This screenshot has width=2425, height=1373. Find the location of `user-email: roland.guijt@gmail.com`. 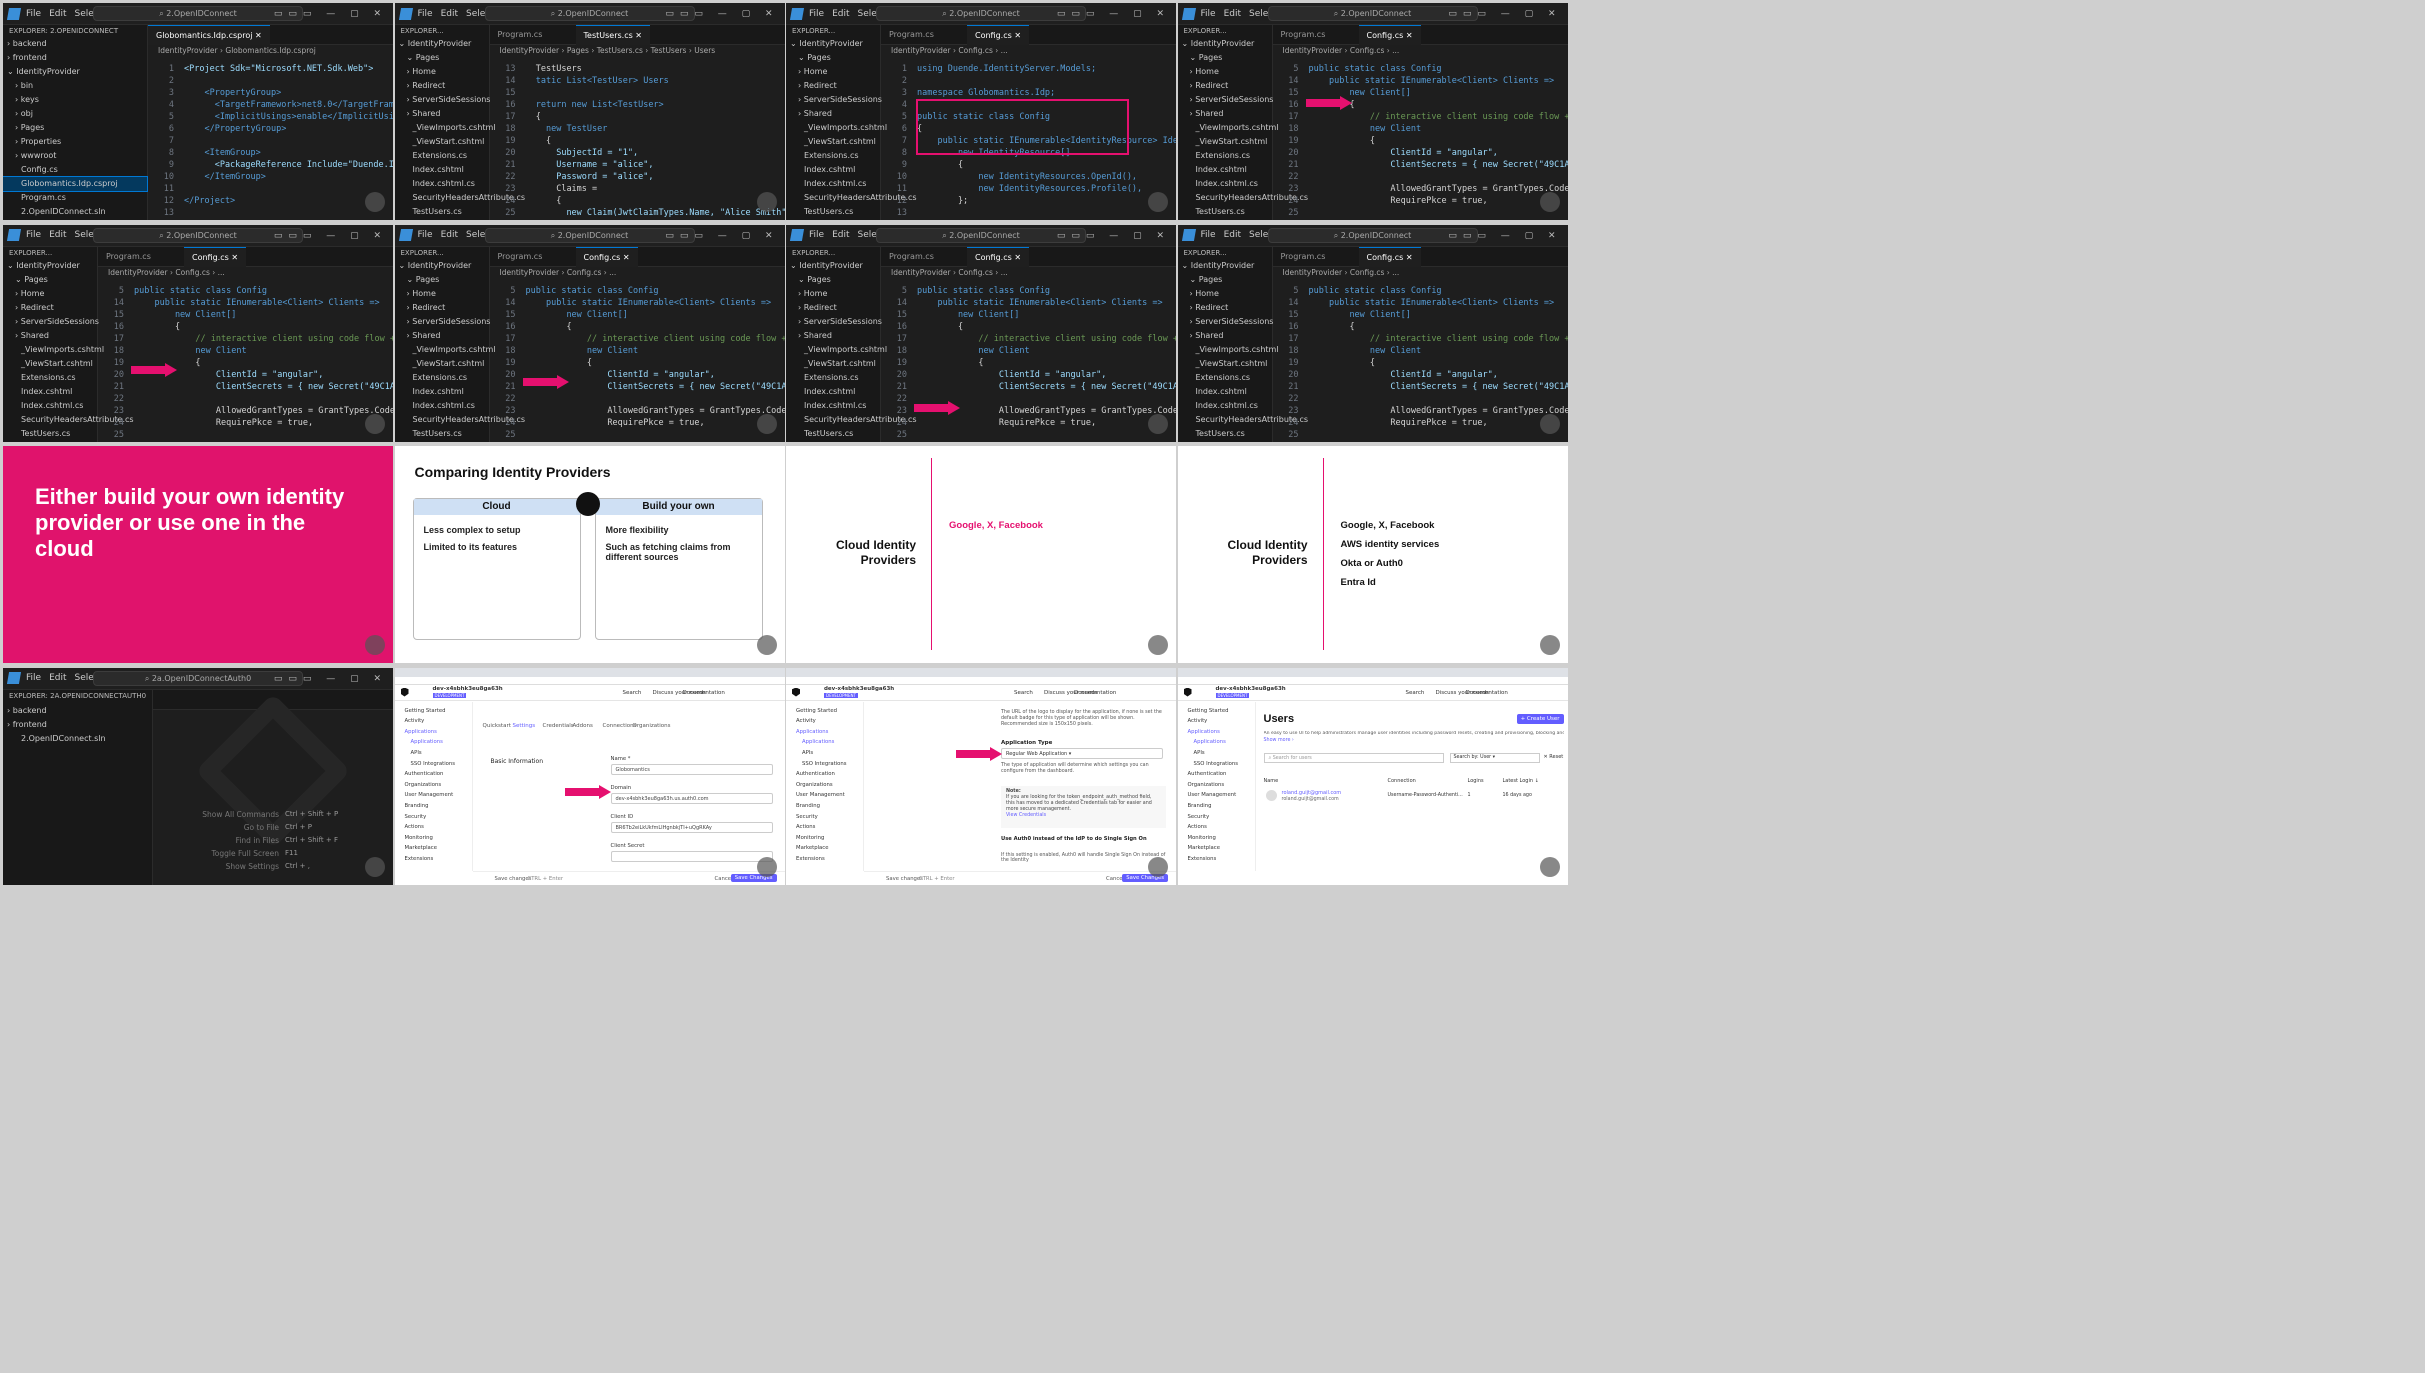

user-email: roland.guijt@gmail.com is located at coordinates (1312, 793).